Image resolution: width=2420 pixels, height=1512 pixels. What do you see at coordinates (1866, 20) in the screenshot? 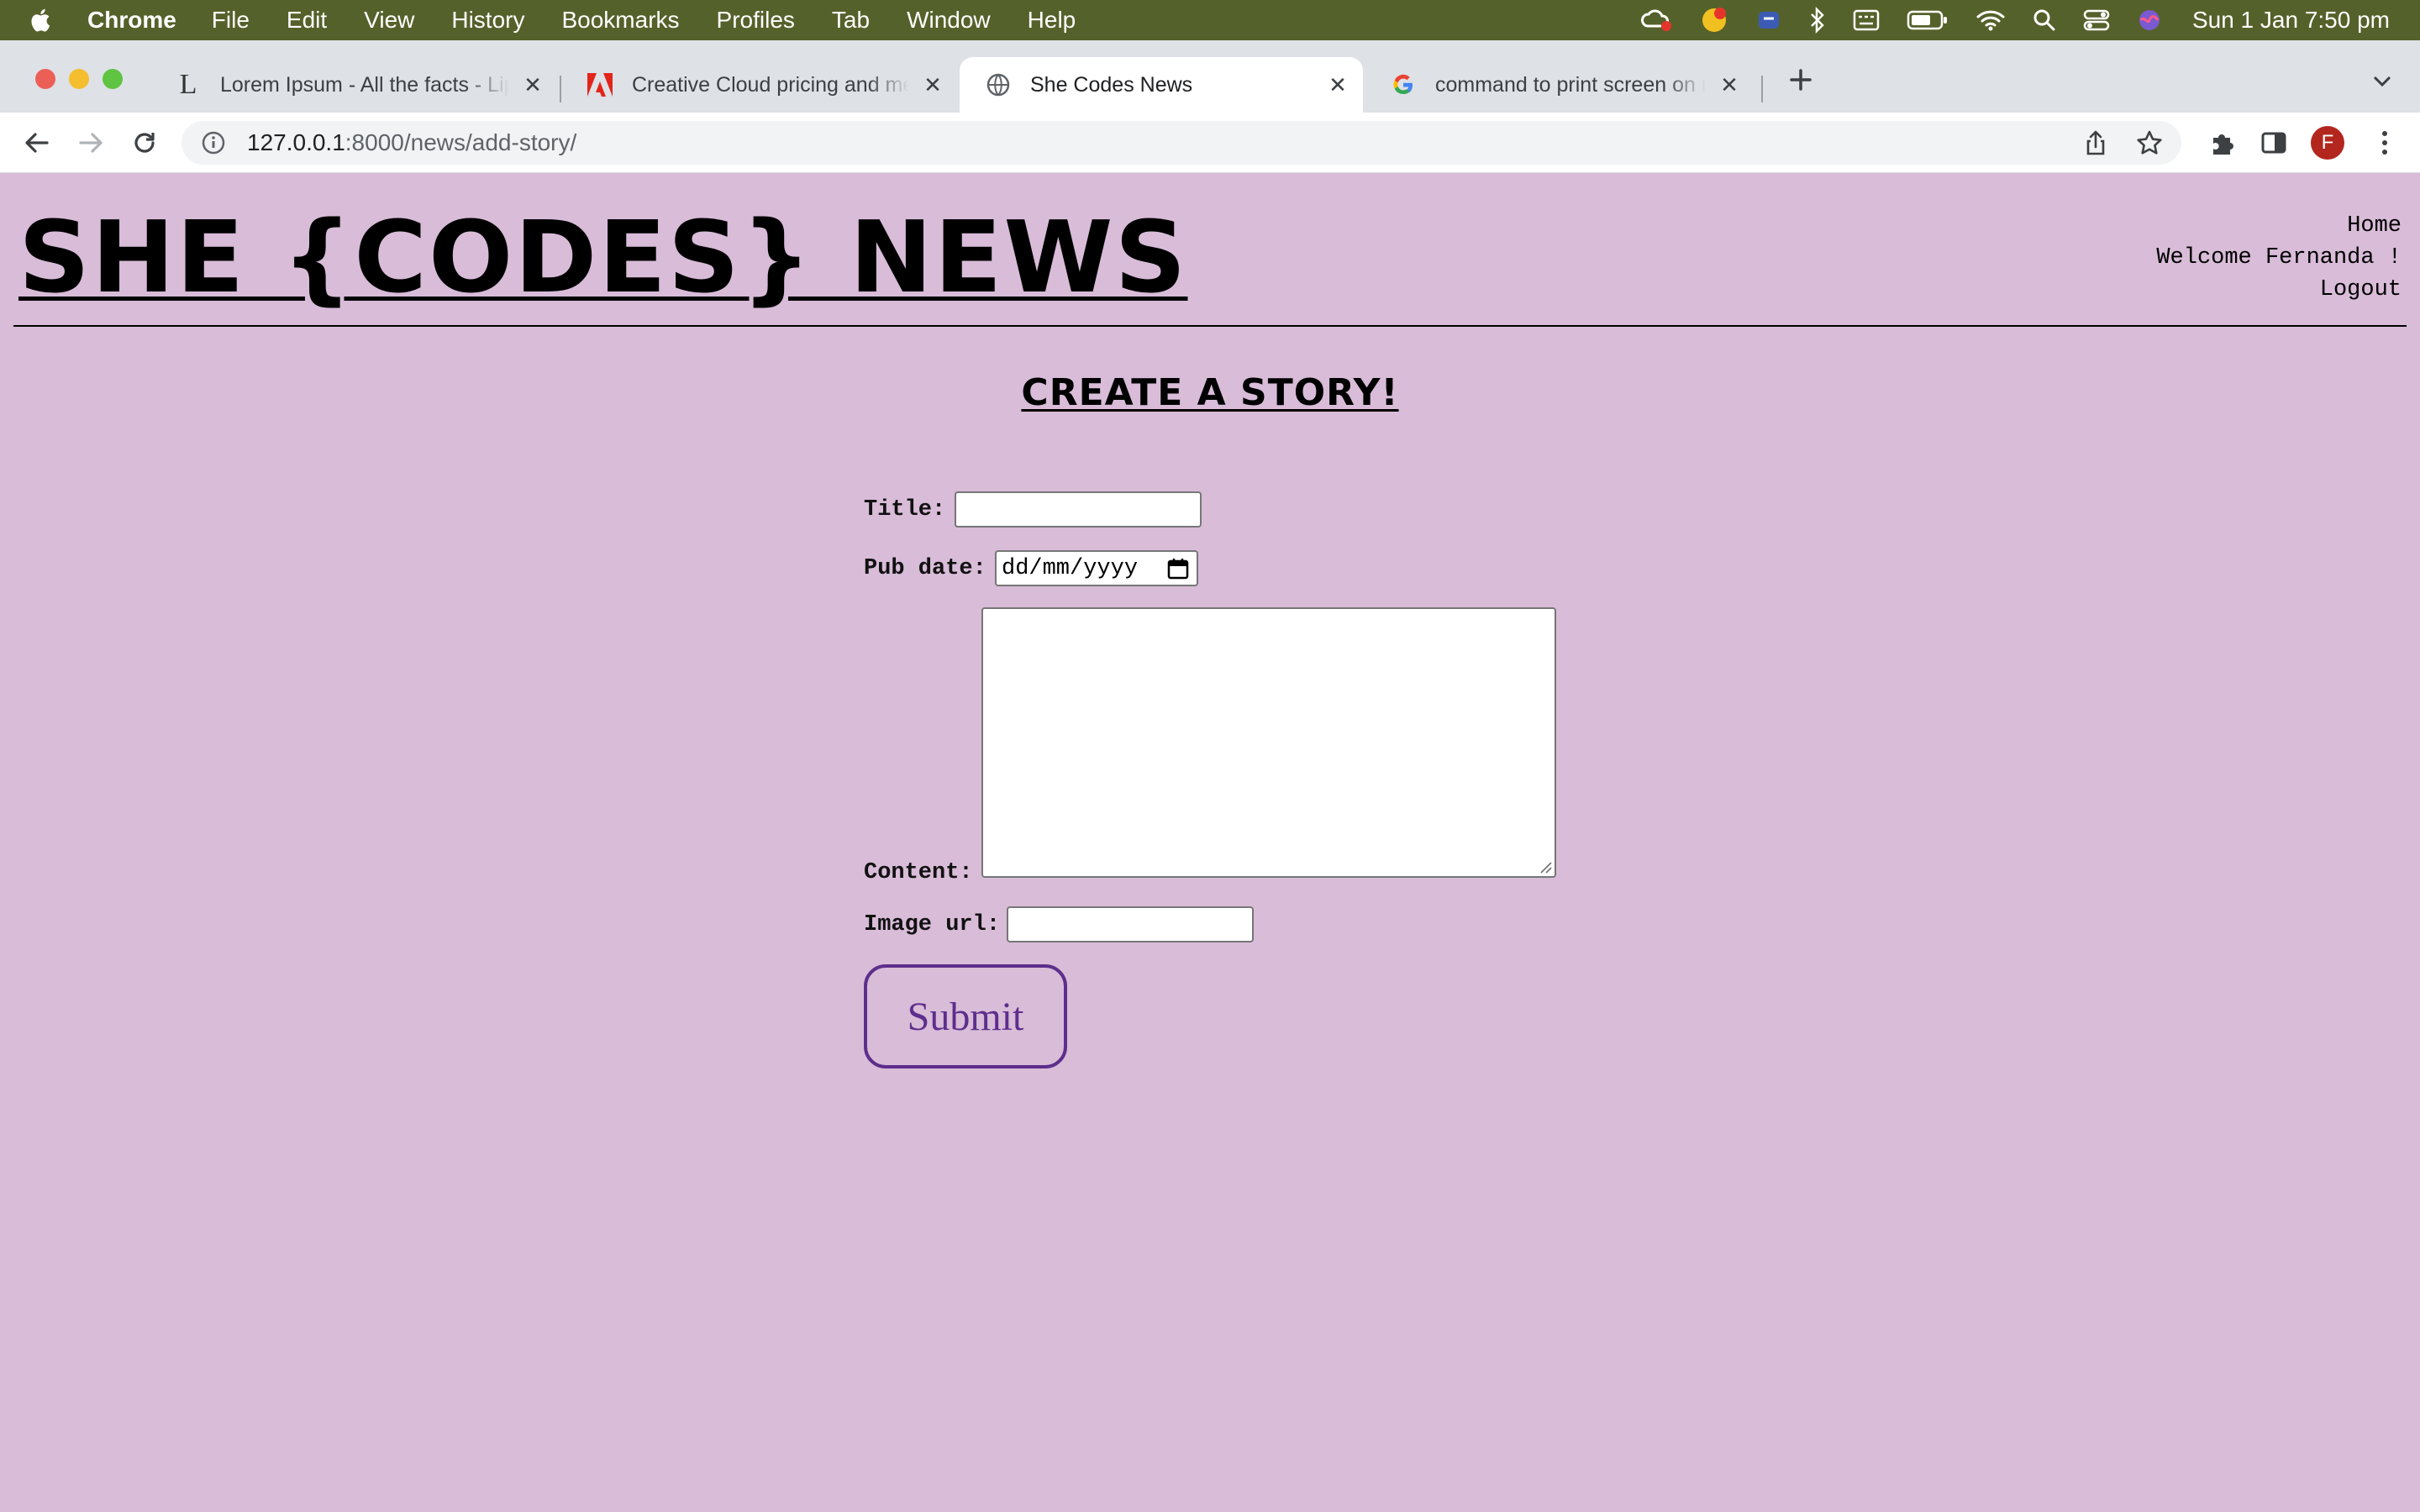
I see `keyboard-input-icon` at bounding box center [1866, 20].